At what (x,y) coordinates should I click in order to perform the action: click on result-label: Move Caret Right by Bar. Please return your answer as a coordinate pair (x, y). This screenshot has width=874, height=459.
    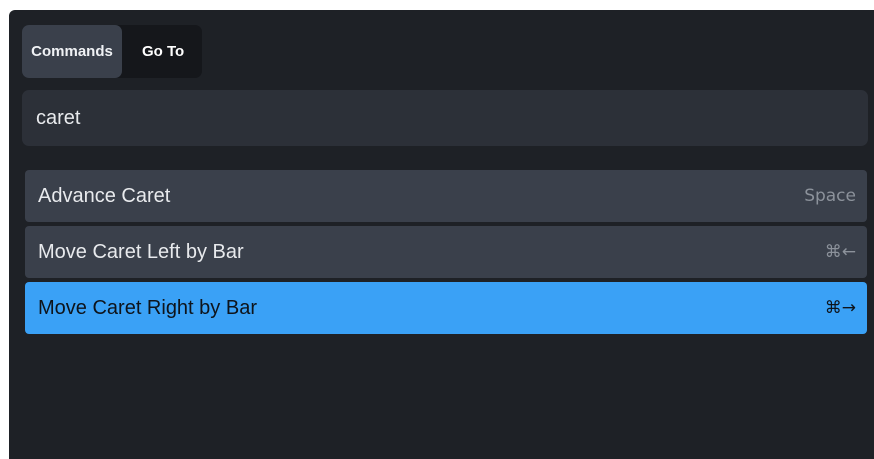
    Looking at the image, I should click on (147, 307).